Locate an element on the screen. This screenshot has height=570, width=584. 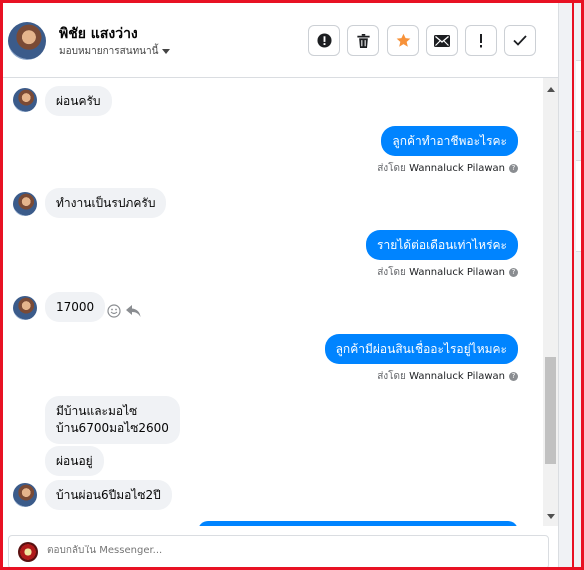
react-emoji-icon is located at coordinates (114, 311).